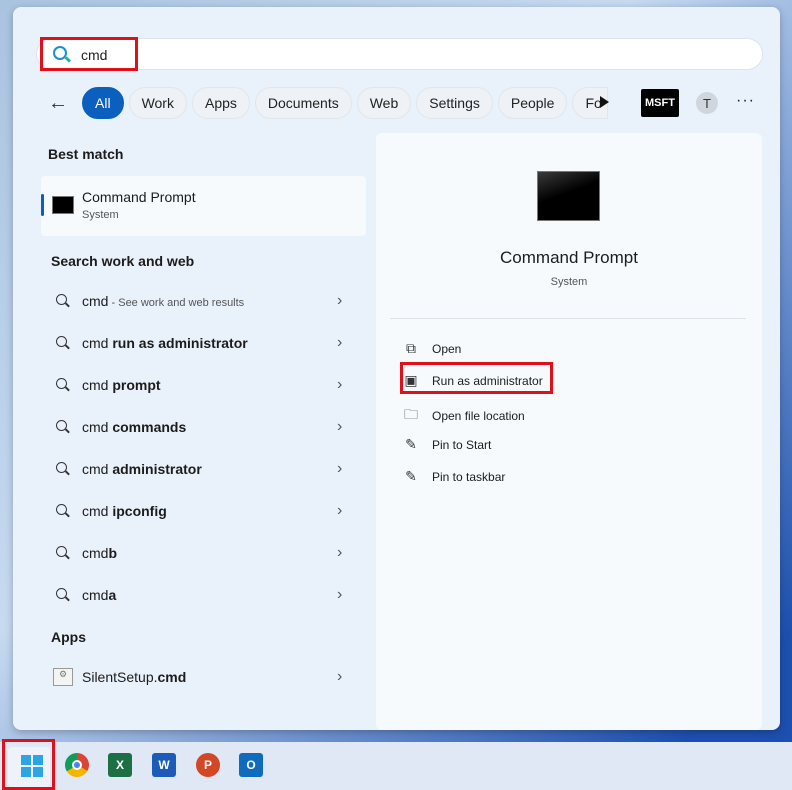 This screenshot has height=790, width=792. Describe the element at coordinates (411, 348) in the screenshot. I see `open-external-icon: ⧉` at that location.